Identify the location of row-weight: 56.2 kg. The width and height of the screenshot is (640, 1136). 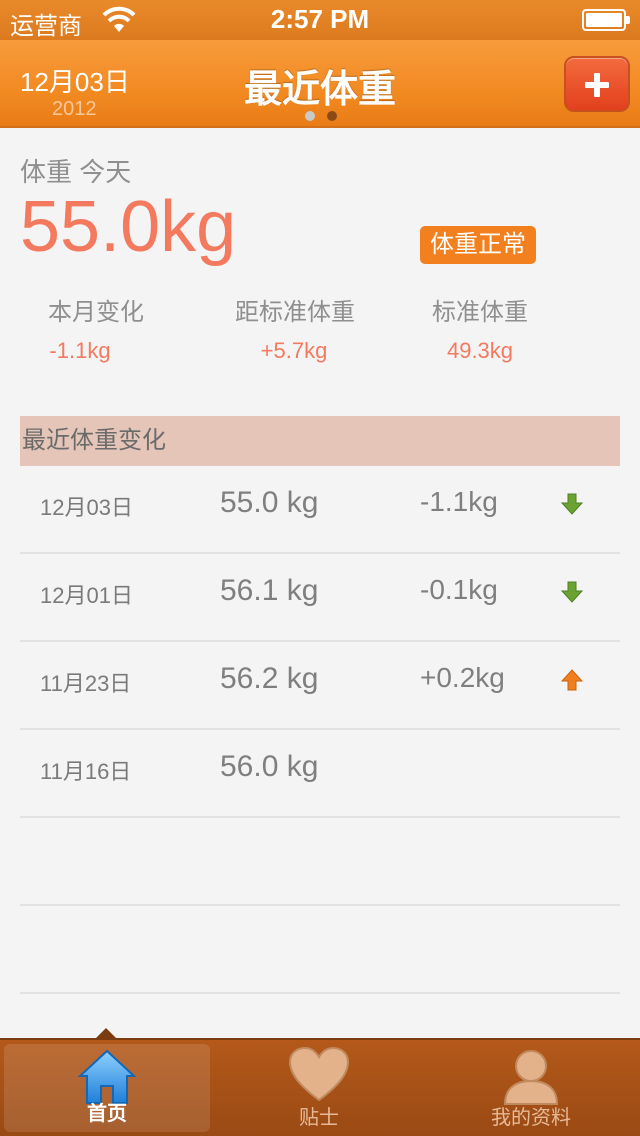
(269, 678).